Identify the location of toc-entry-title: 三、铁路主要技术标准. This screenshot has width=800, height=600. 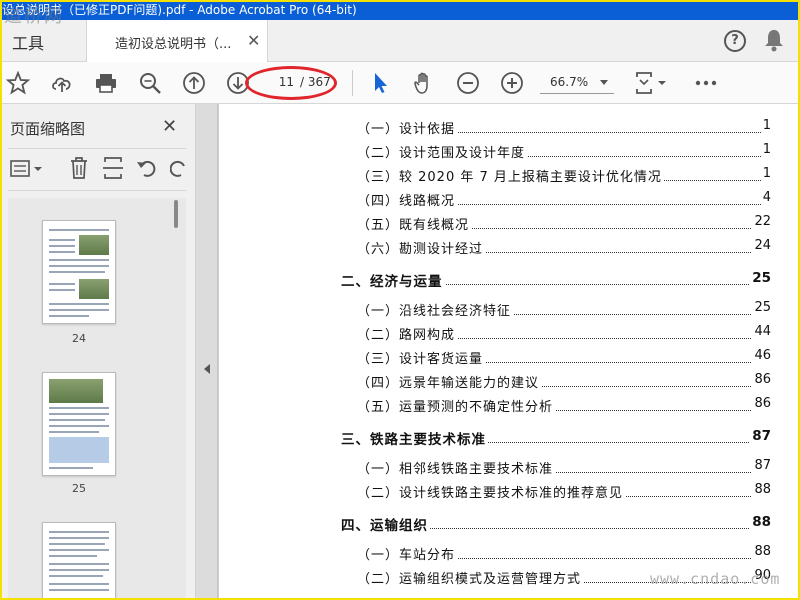
(414, 438).